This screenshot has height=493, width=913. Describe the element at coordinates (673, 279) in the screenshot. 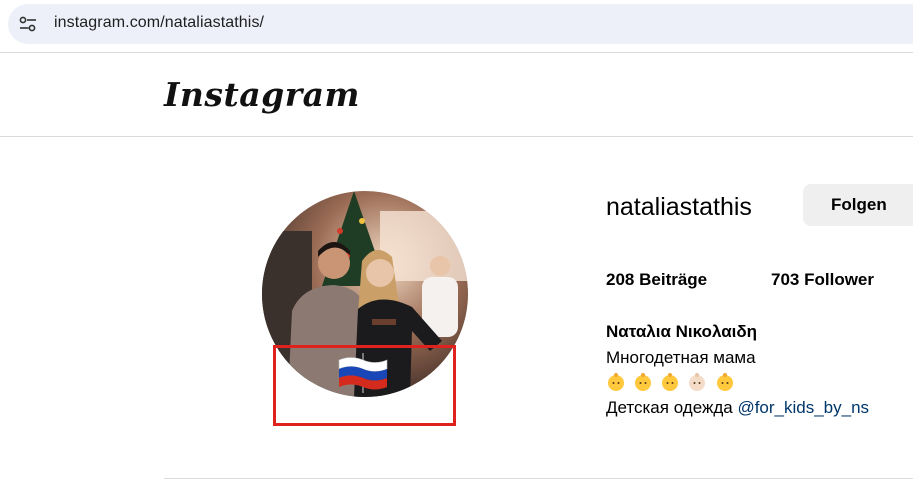

I see `posts-label: Beiträge` at that location.